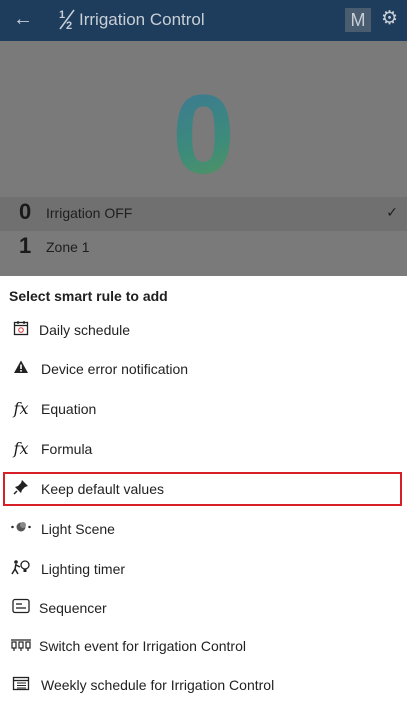 The image size is (407, 703). What do you see at coordinates (21, 685) in the screenshot?
I see `weekly-calendar-icon` at bounding box center [21, 685].